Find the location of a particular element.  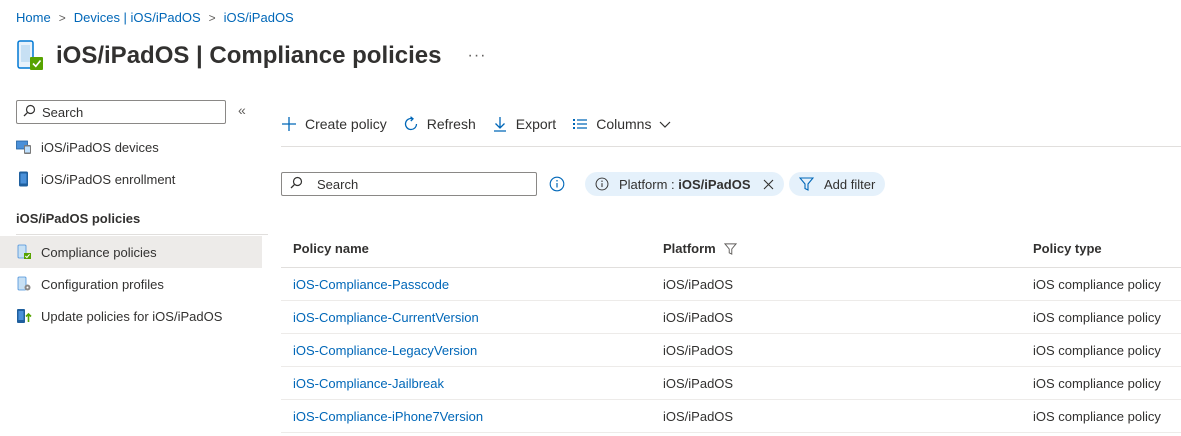

chevron-down-icon is located at coordinates (665, 124).